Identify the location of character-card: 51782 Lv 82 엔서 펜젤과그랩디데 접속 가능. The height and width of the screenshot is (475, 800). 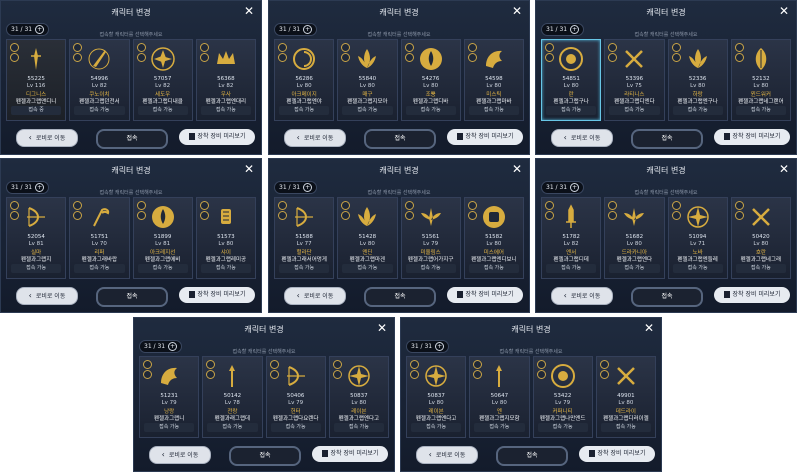
(571, 238).